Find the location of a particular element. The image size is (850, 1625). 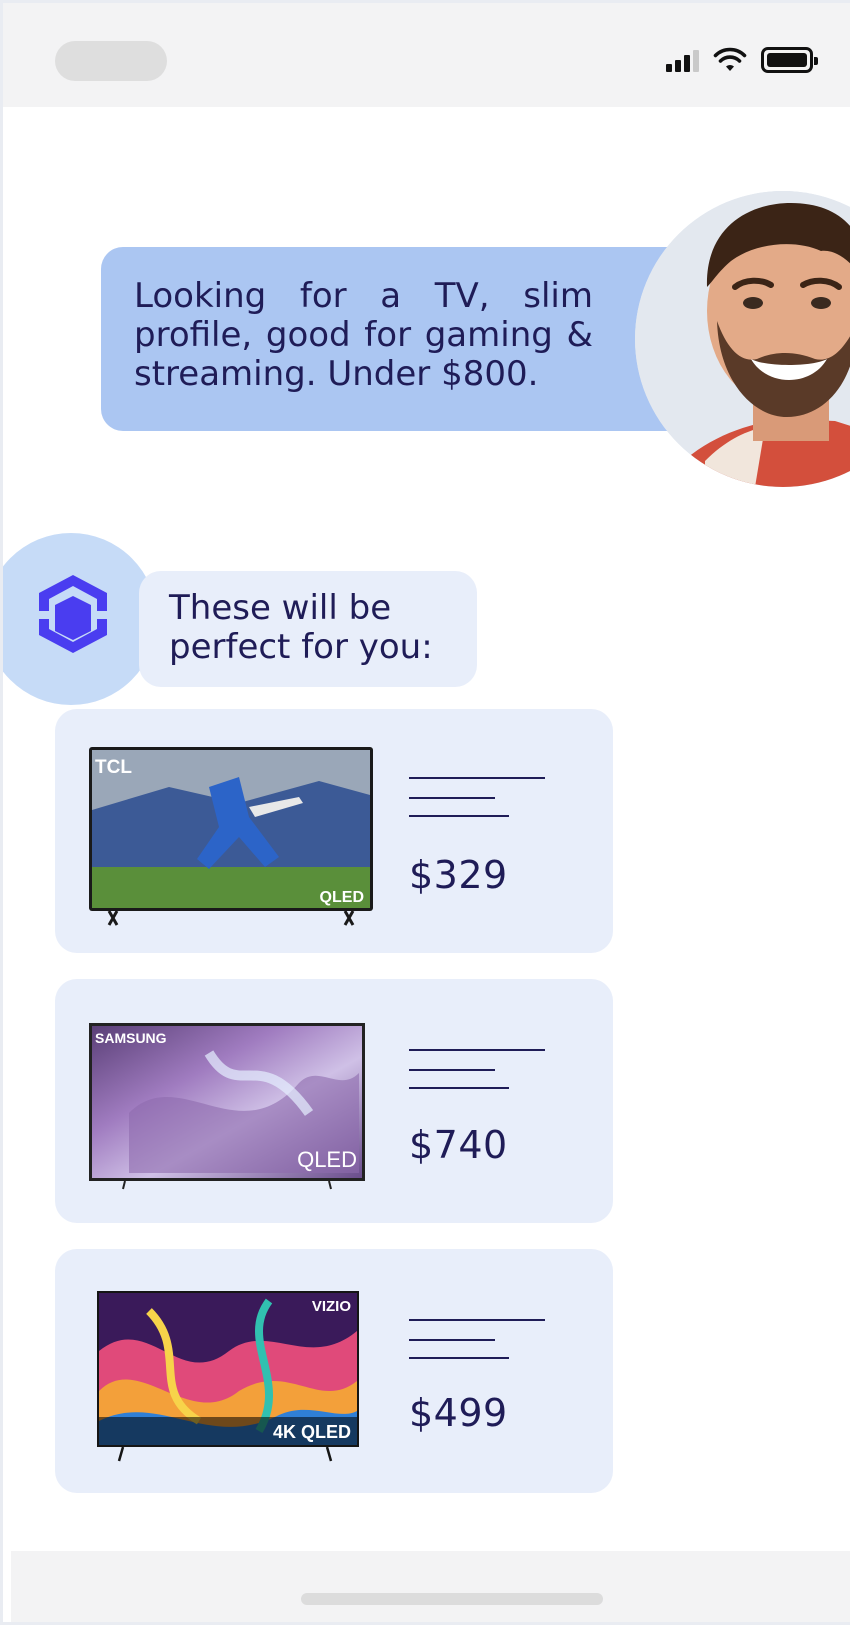

status-icons is located at coordinates (742, 60).